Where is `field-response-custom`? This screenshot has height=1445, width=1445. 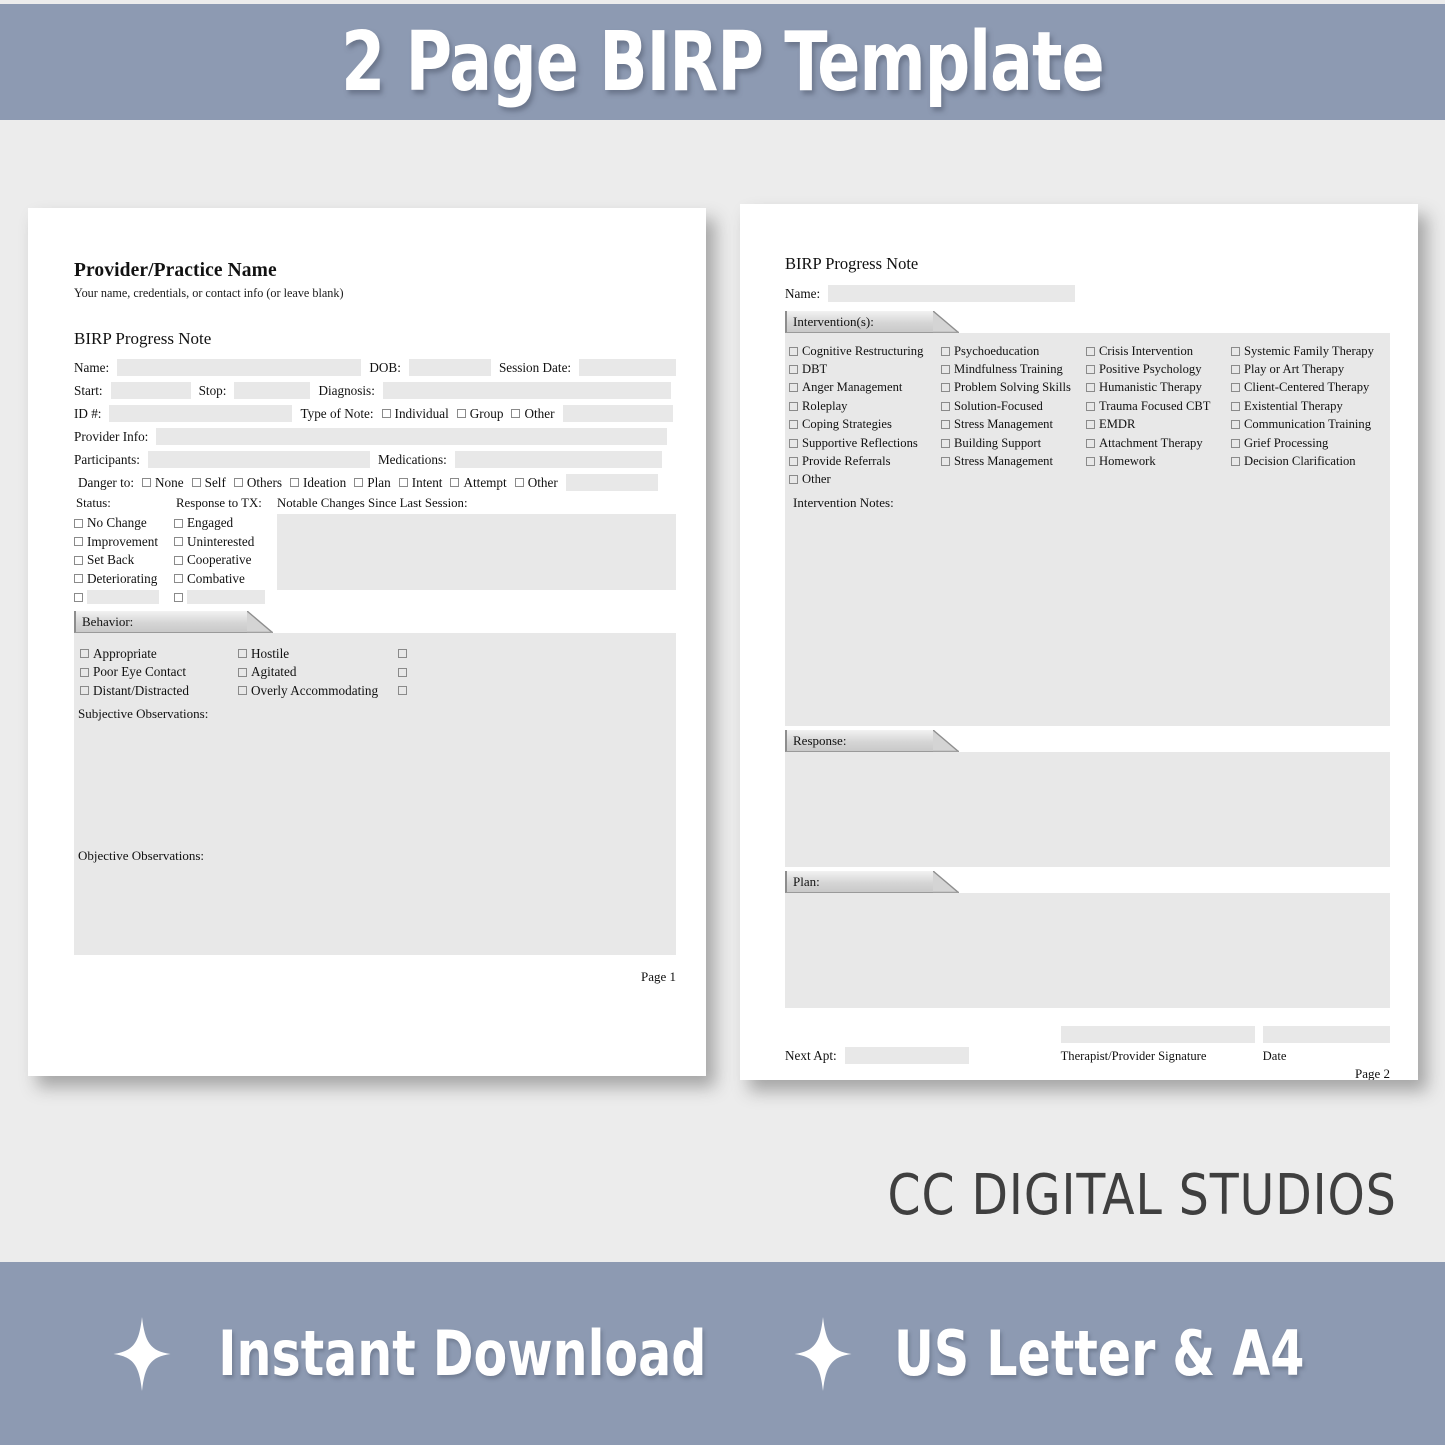 field-response-custom is located at coordinates (226, 597).